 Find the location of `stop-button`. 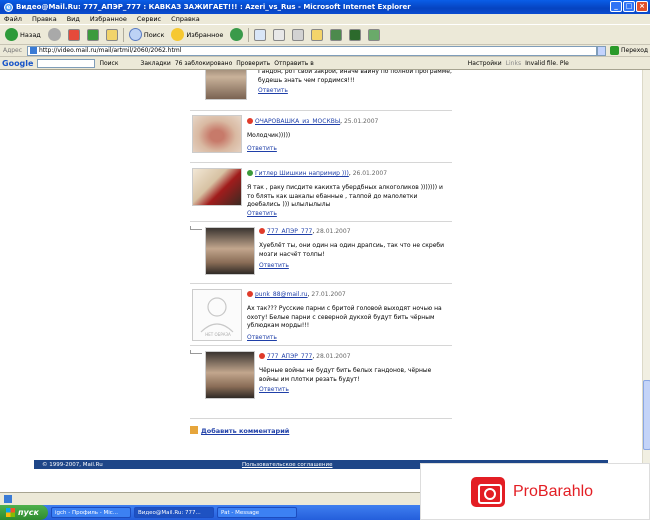

stop-button is located at coordinates (74, 35).